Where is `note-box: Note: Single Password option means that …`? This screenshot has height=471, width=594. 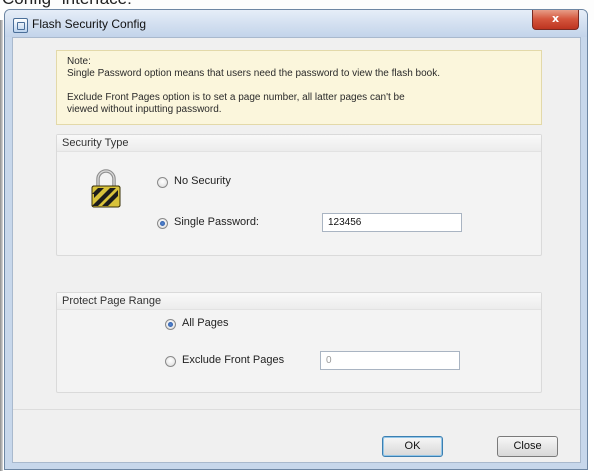
note-box: Note: Single Password option means that … is located at coordinates (299, 87).